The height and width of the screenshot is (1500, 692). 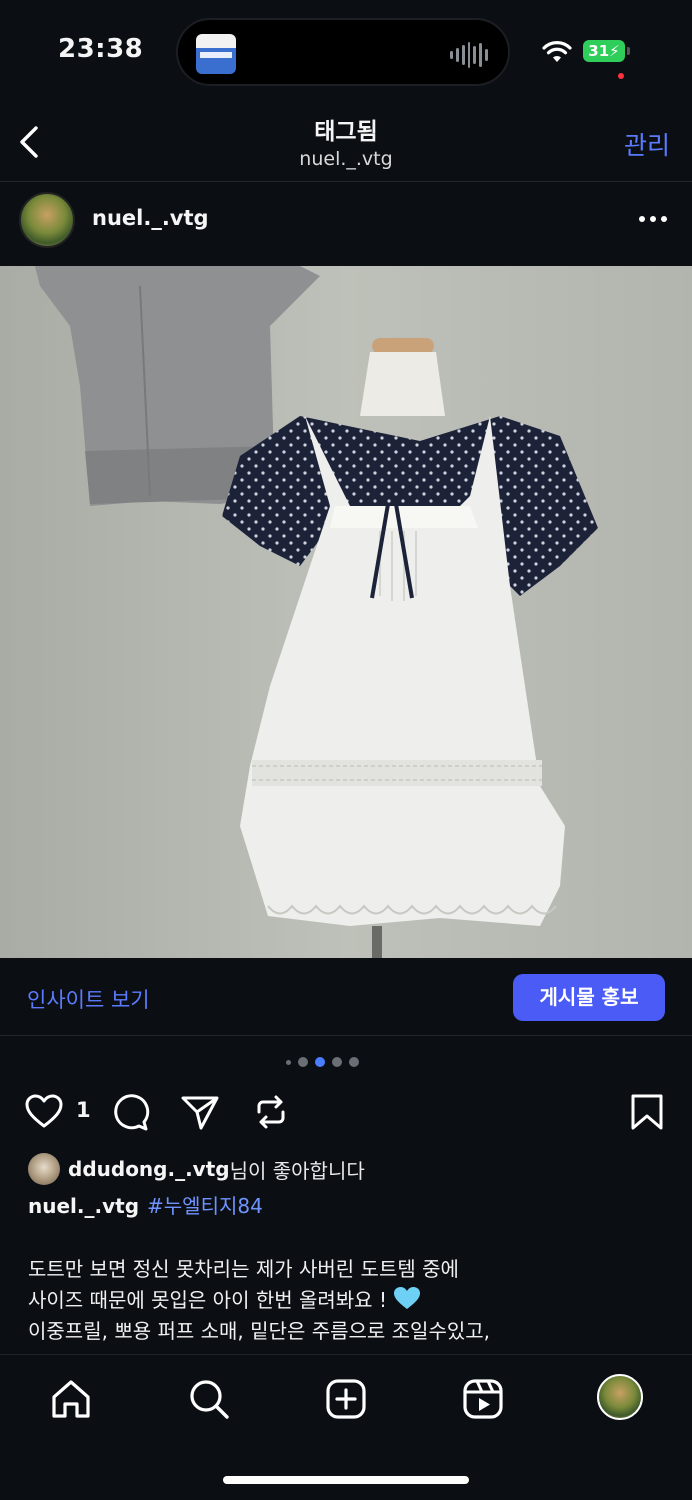 I want to click on more-horizontal-icon, so click(x=653, y=219).